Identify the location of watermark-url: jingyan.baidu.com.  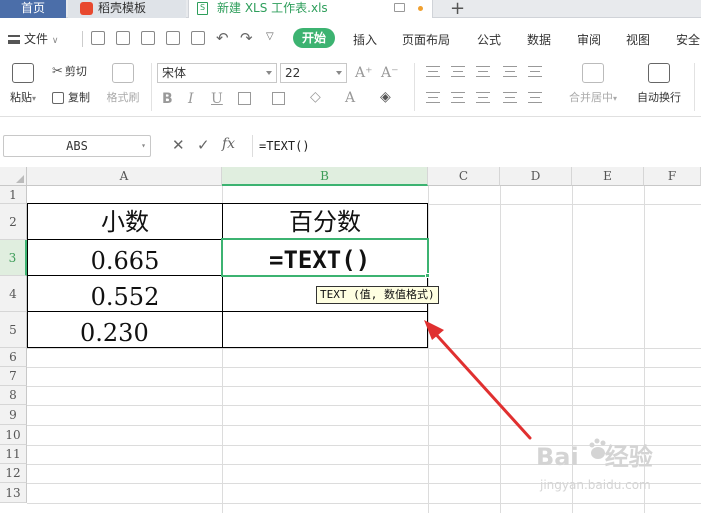
(595, 485).